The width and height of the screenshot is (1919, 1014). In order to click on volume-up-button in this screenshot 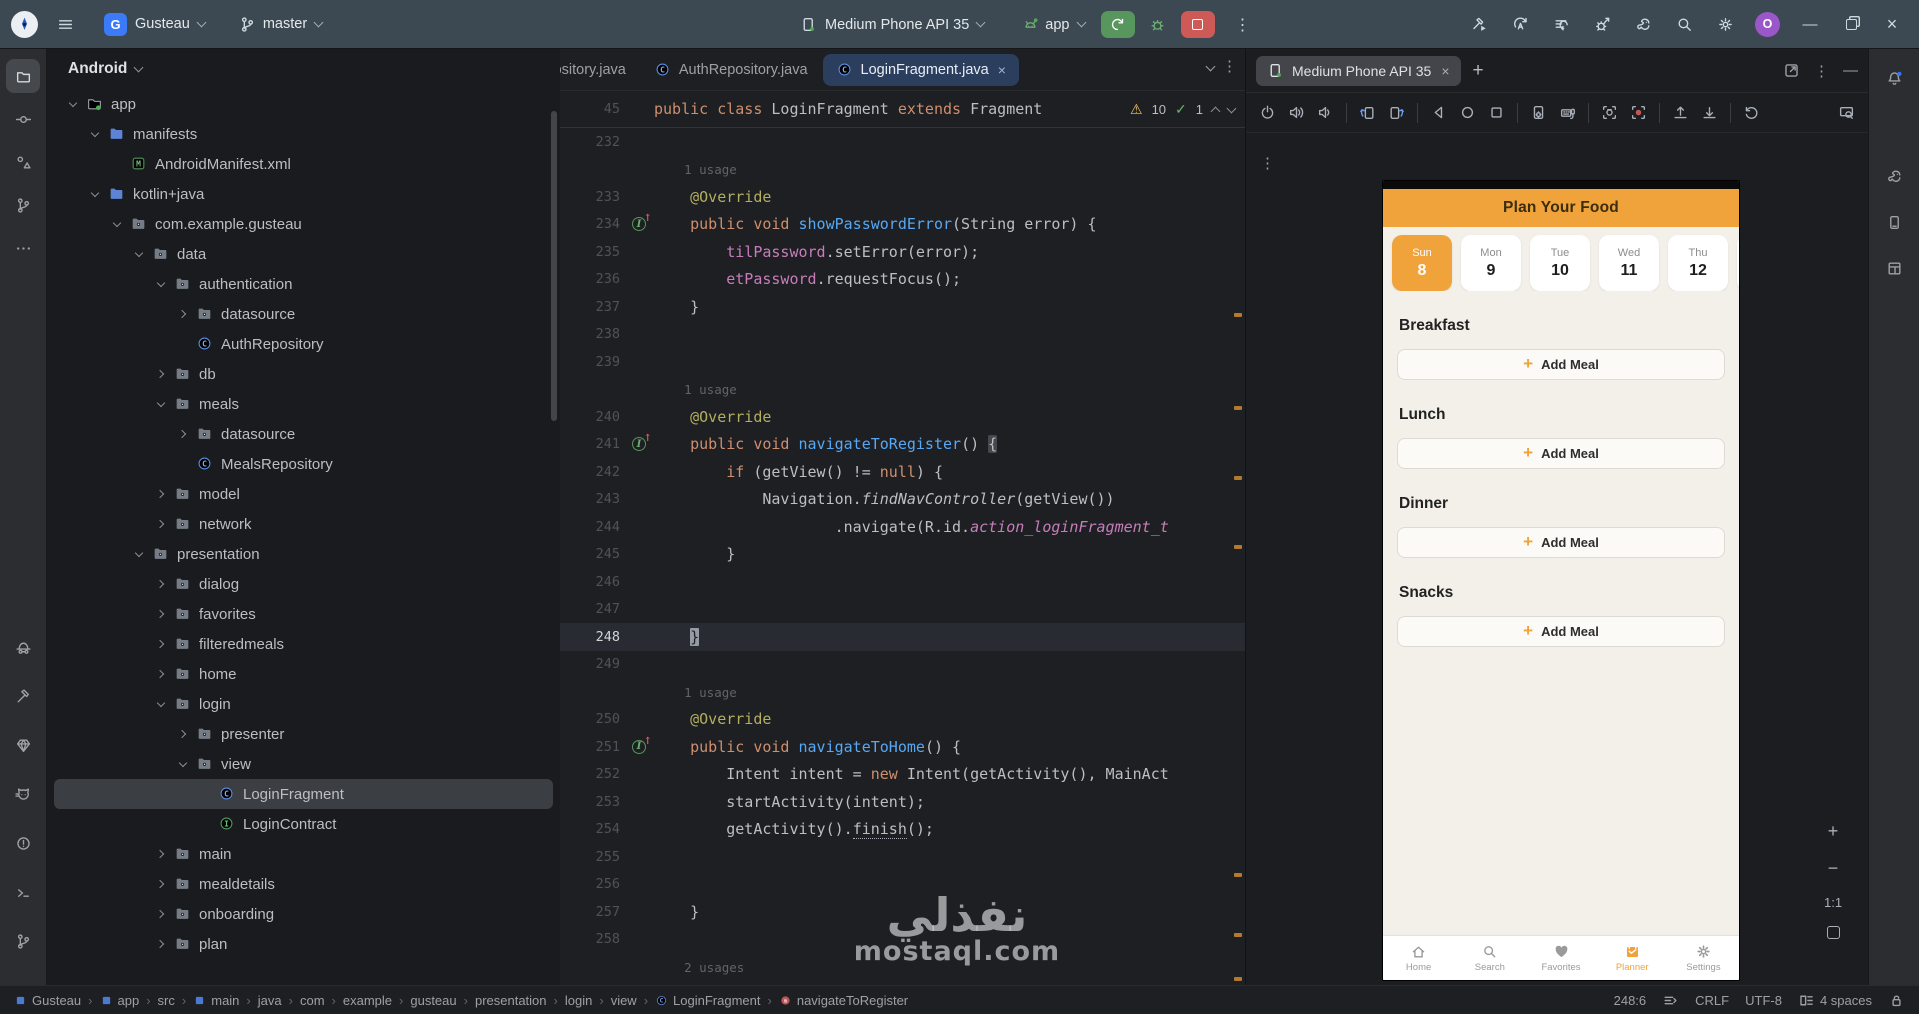, I will do `click(1296, 112)`.